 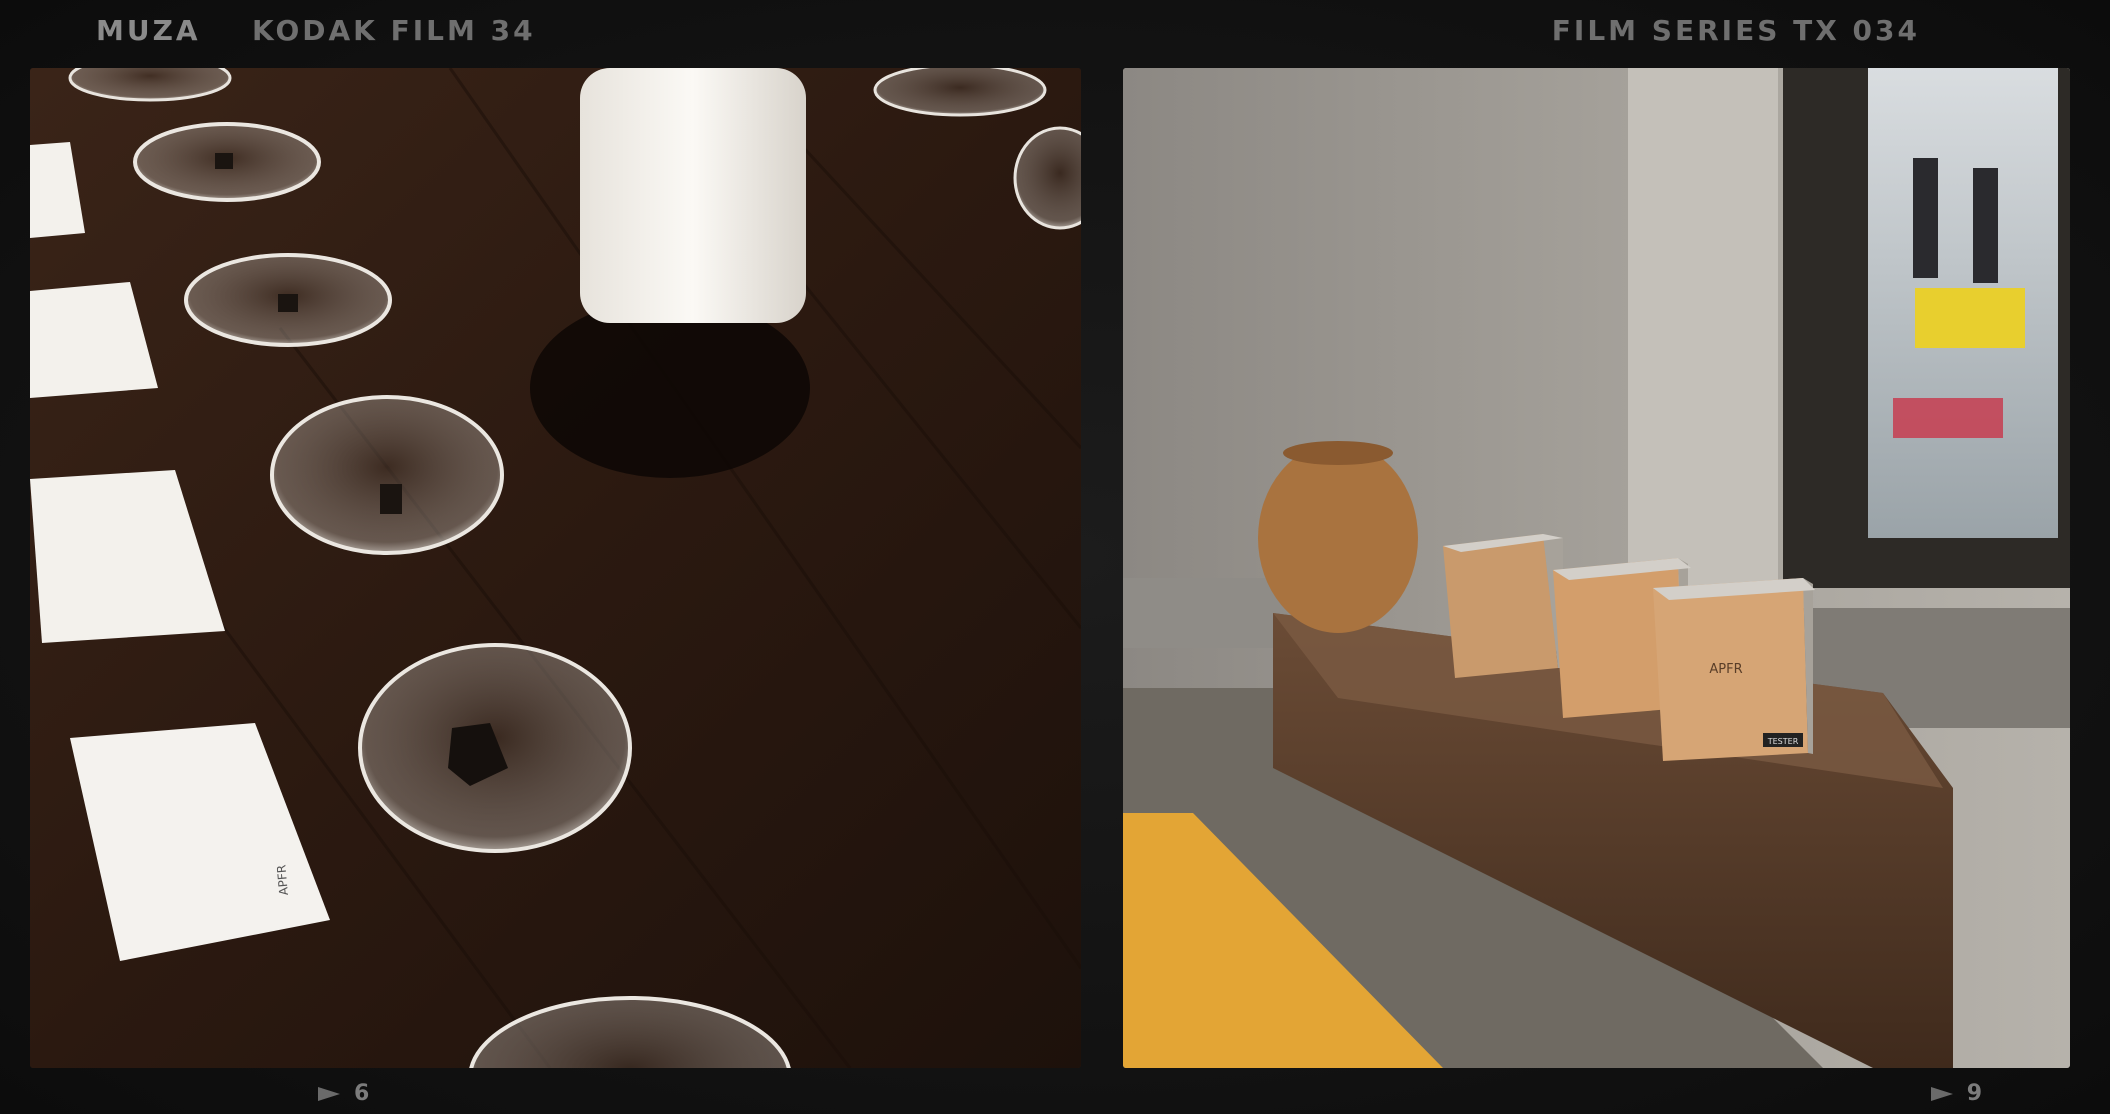 I want to click on wall-corner, so click(x=1703, y=348).